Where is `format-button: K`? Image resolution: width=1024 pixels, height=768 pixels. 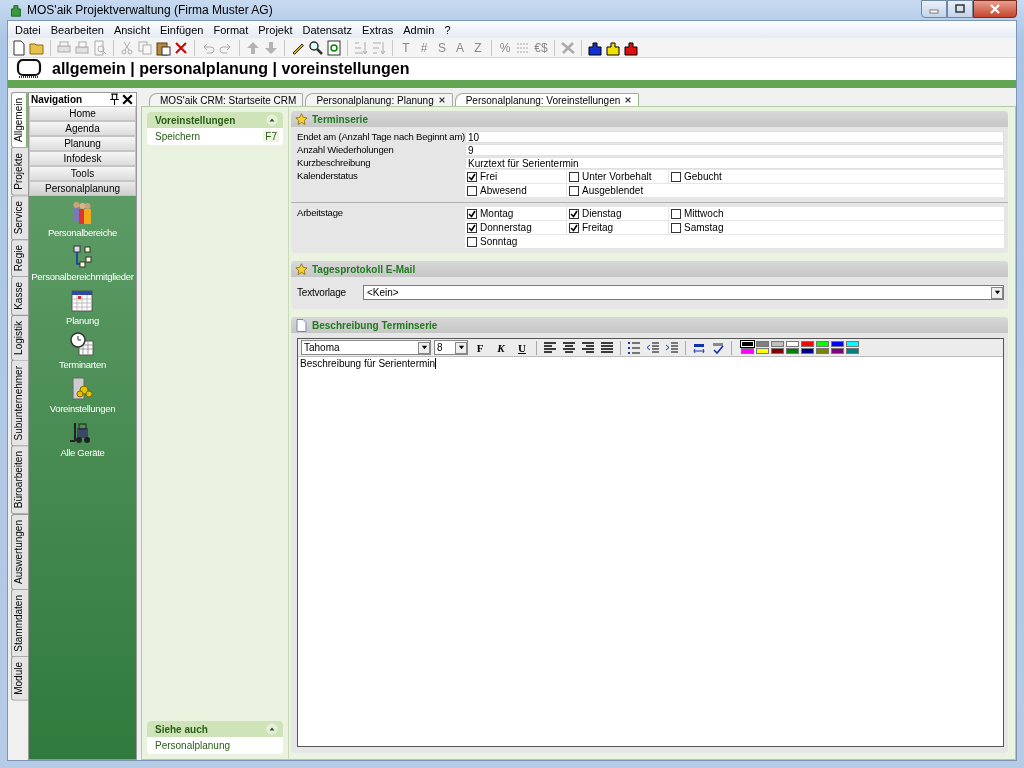
format-button: K is located at coordinates (501, 347).